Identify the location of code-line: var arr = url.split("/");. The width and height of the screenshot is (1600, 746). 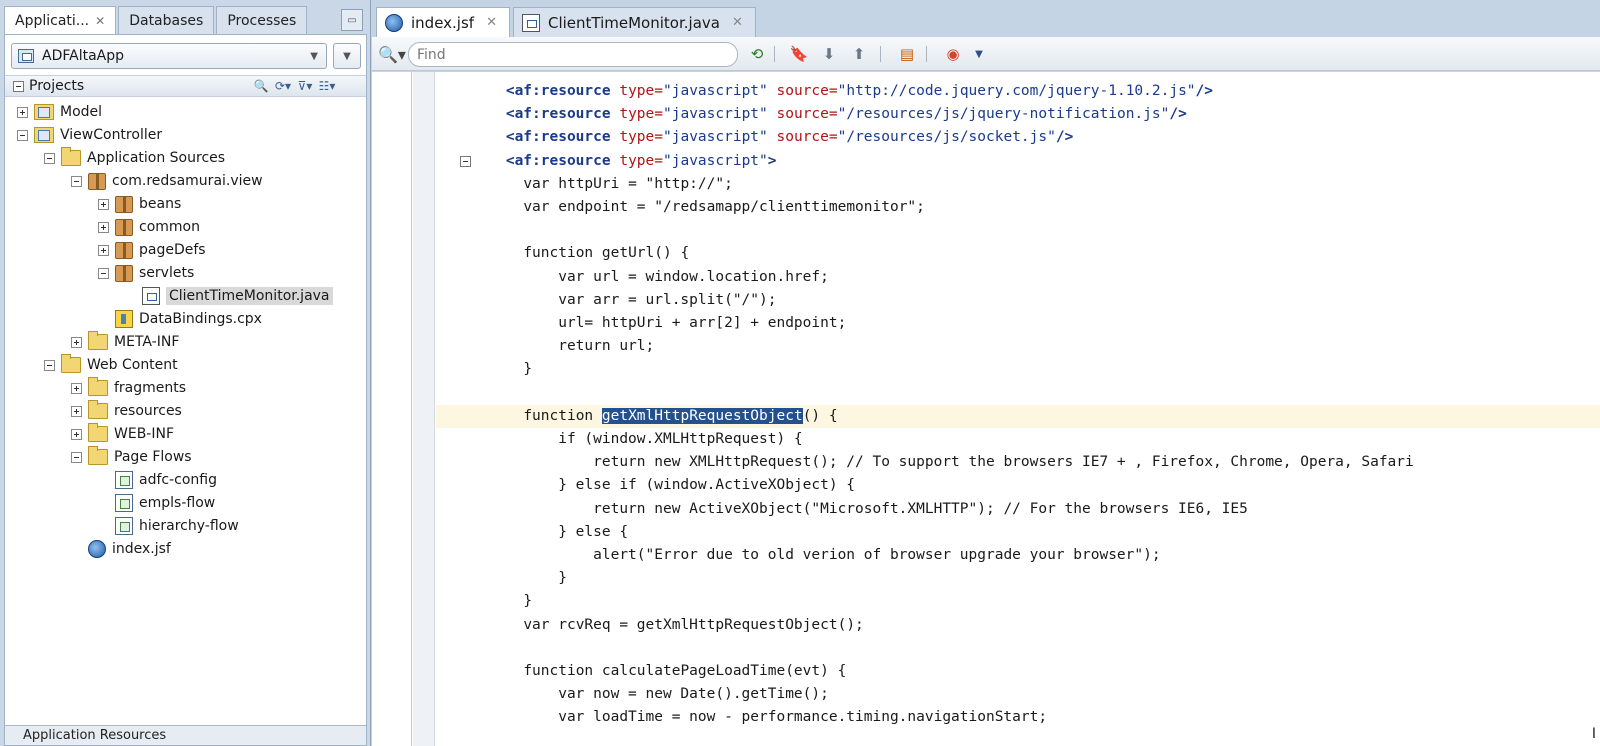
(1018, 300).